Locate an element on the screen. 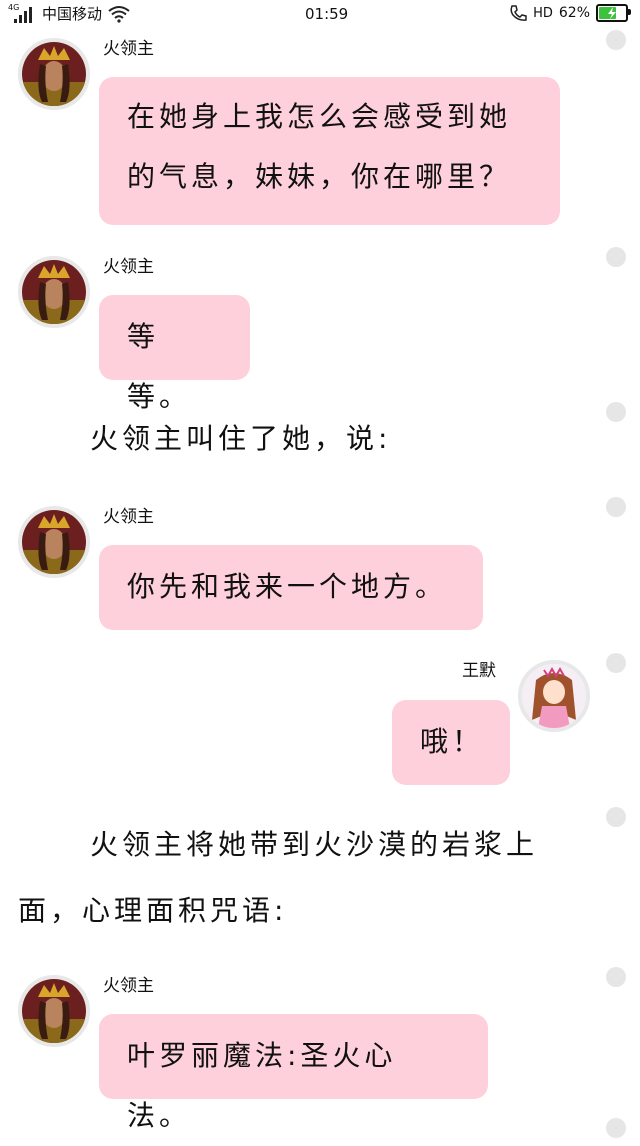 The width and height of the screenshot is (640, 1146). narration-line: 火领主将她带到火沙漠的岩浆上 is located at coordinates (314, 844).